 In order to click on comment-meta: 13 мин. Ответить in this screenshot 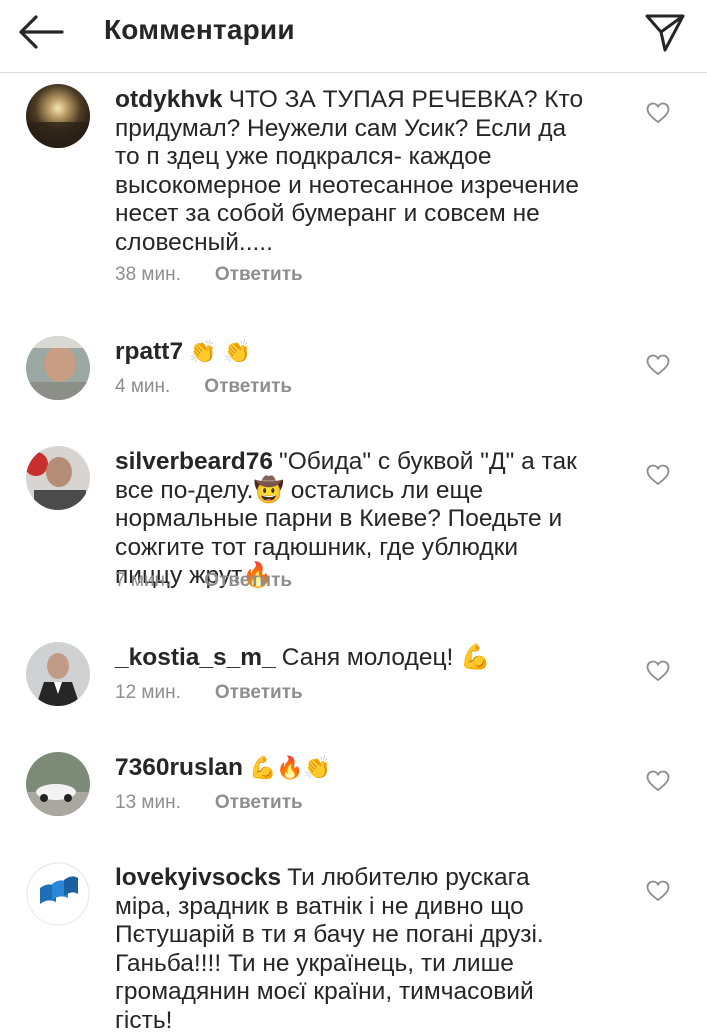, I will do `click(209, 803)`.